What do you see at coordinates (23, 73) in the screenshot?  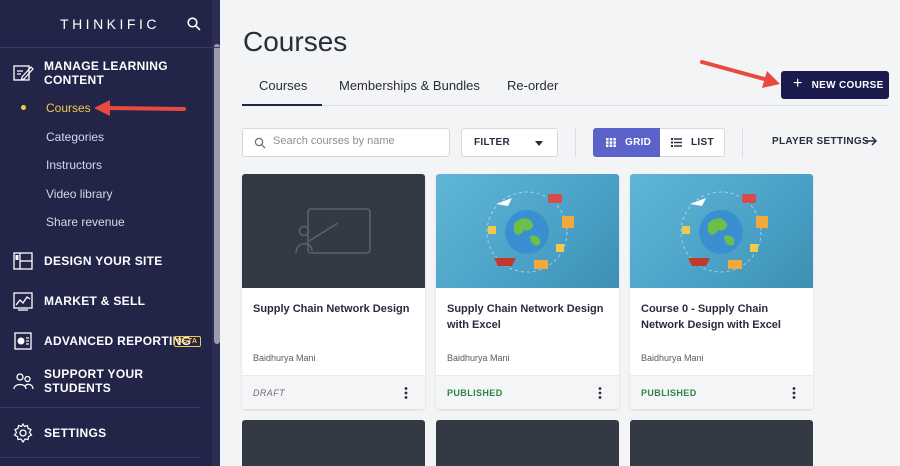 I see `edit-content-icon` at bounding box center [23, 73].